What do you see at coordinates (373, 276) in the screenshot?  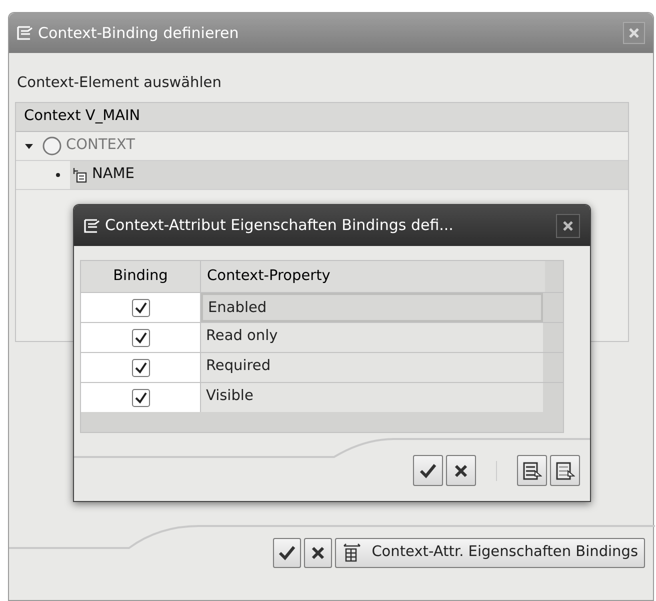 I see `column-header: Context-Property` at bounding box center [373, 276].